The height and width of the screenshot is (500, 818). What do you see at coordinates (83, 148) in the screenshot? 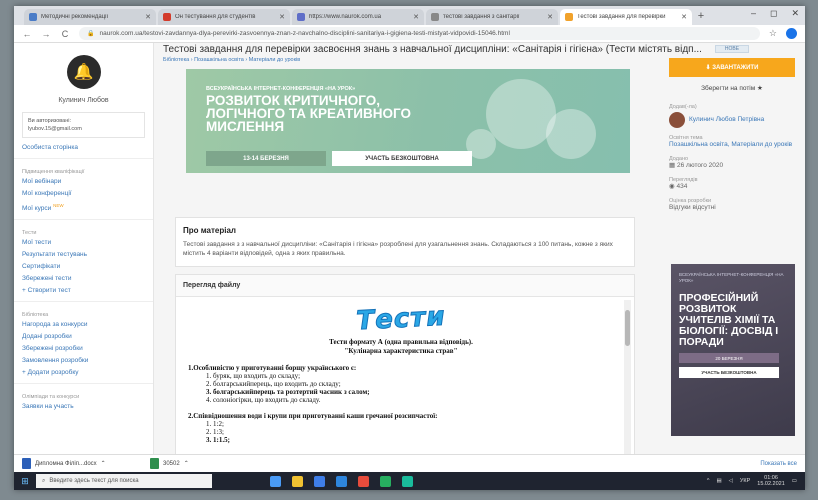
I see `sidebar-item-personal-page: Особиста сторінка` at bounding box center [83, 148].